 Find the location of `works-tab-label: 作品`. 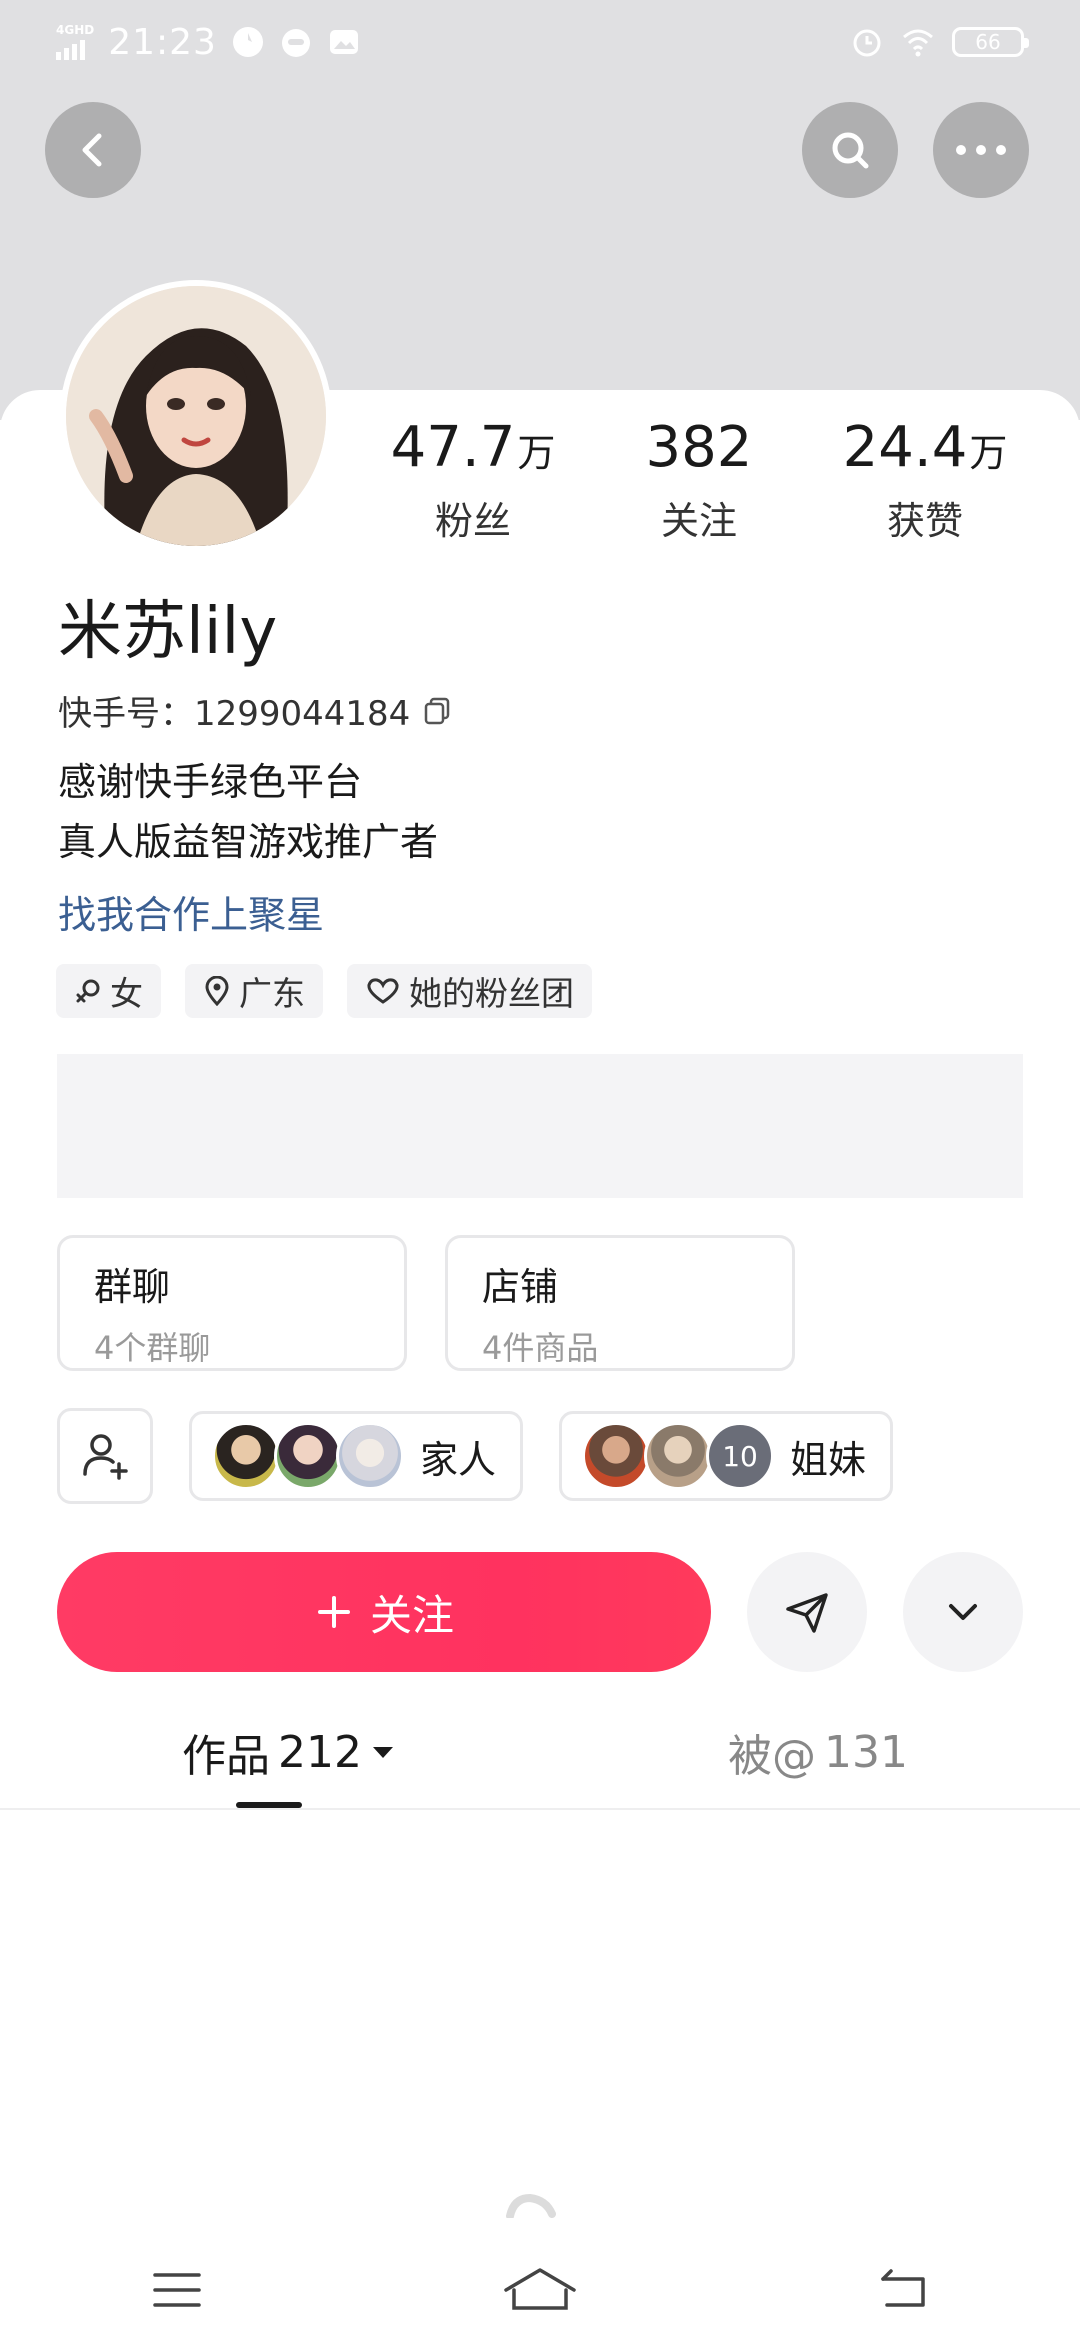

works-tab-label: 作品 is located at coordinates (226, 1756).